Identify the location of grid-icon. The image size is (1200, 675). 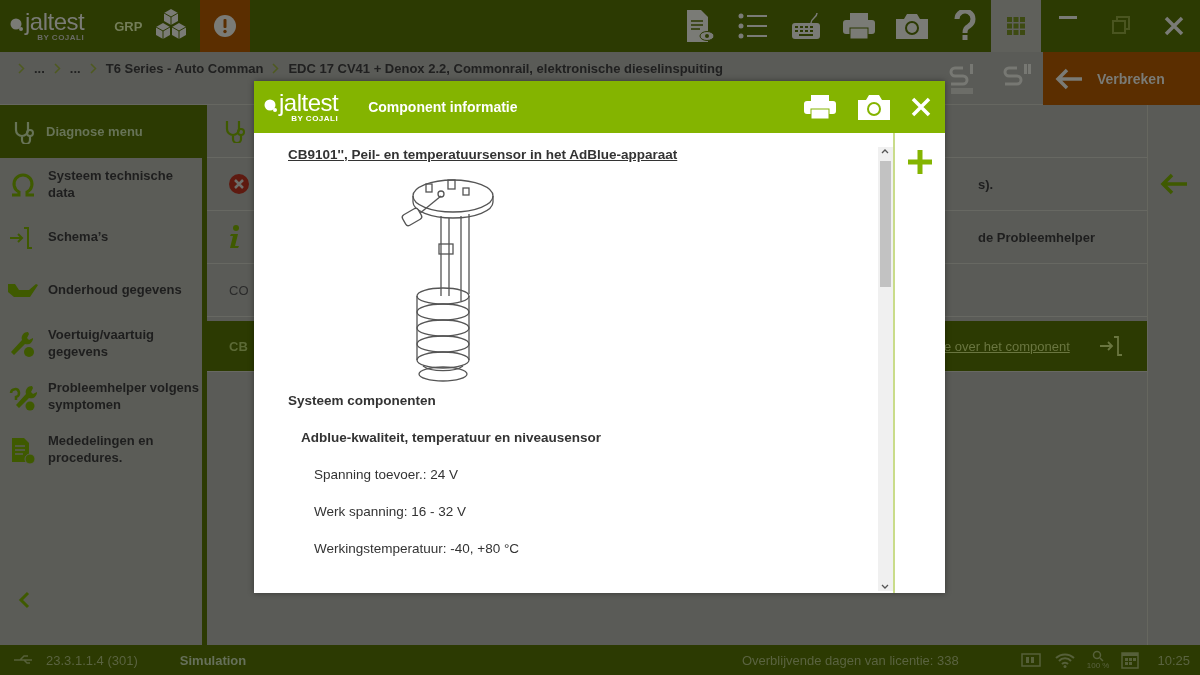
(1016, 26).